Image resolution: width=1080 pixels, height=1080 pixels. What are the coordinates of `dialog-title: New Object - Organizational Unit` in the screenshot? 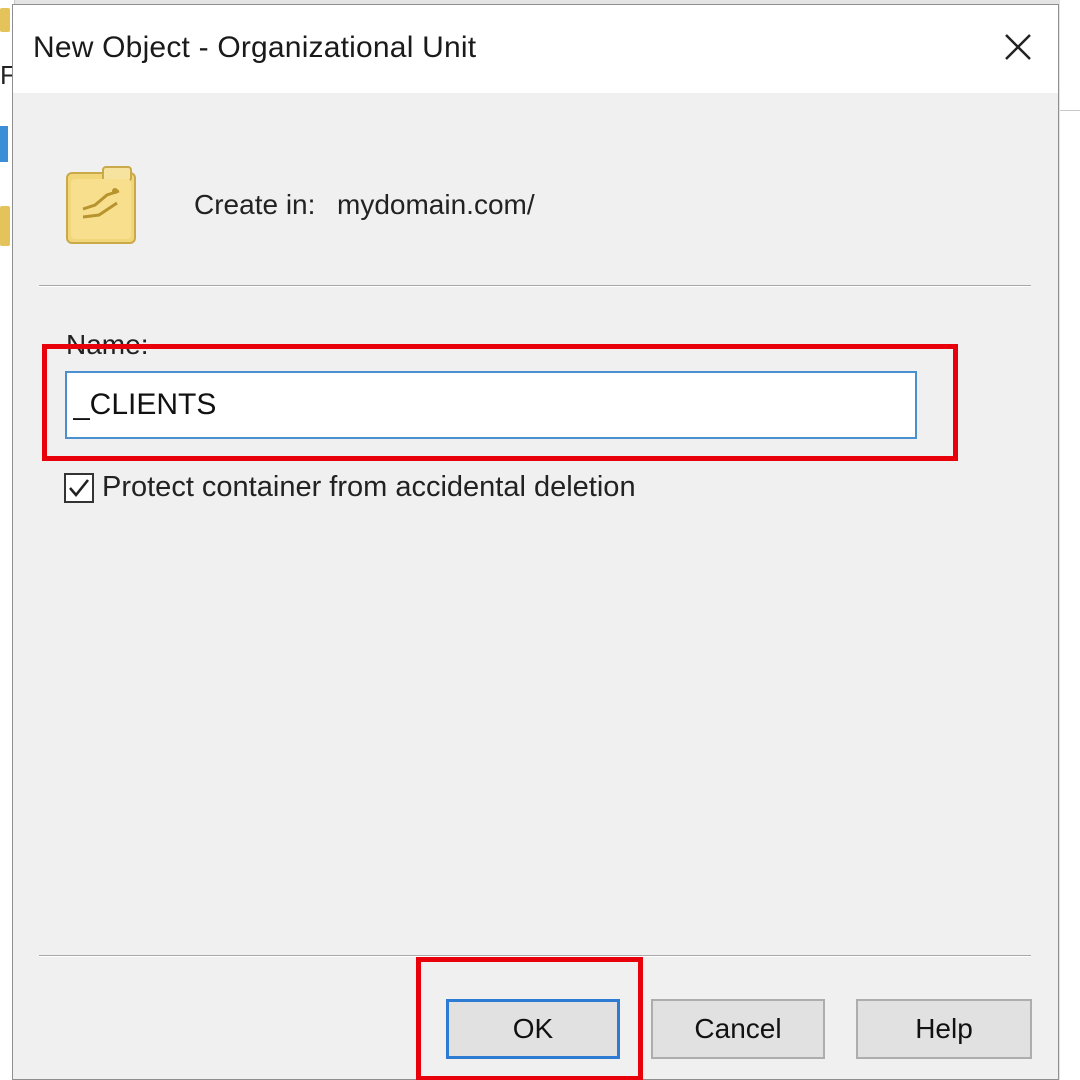 It's located at (255, 47).